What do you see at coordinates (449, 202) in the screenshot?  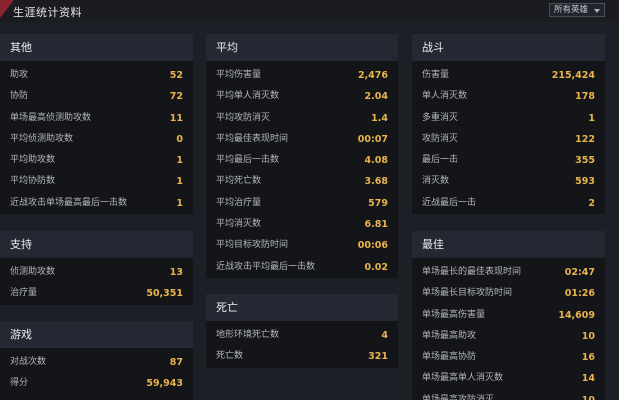 I see `stat-label: 近战最后一击` at bounding box center [449, 202].